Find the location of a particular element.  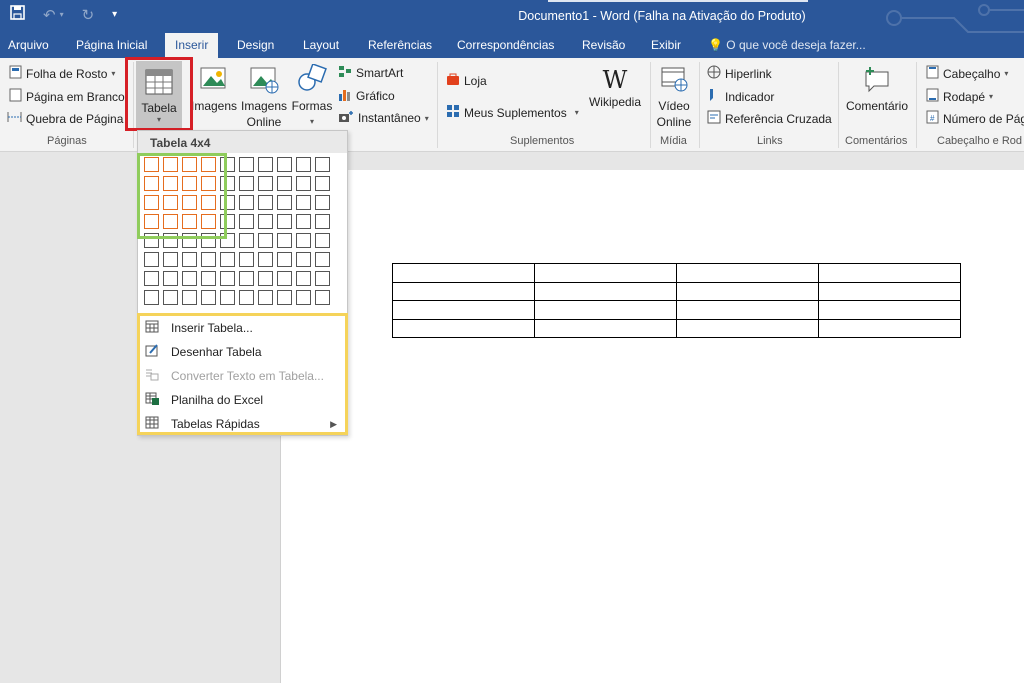

tab-exibir: Exibir is located at coordinates (666, 45).